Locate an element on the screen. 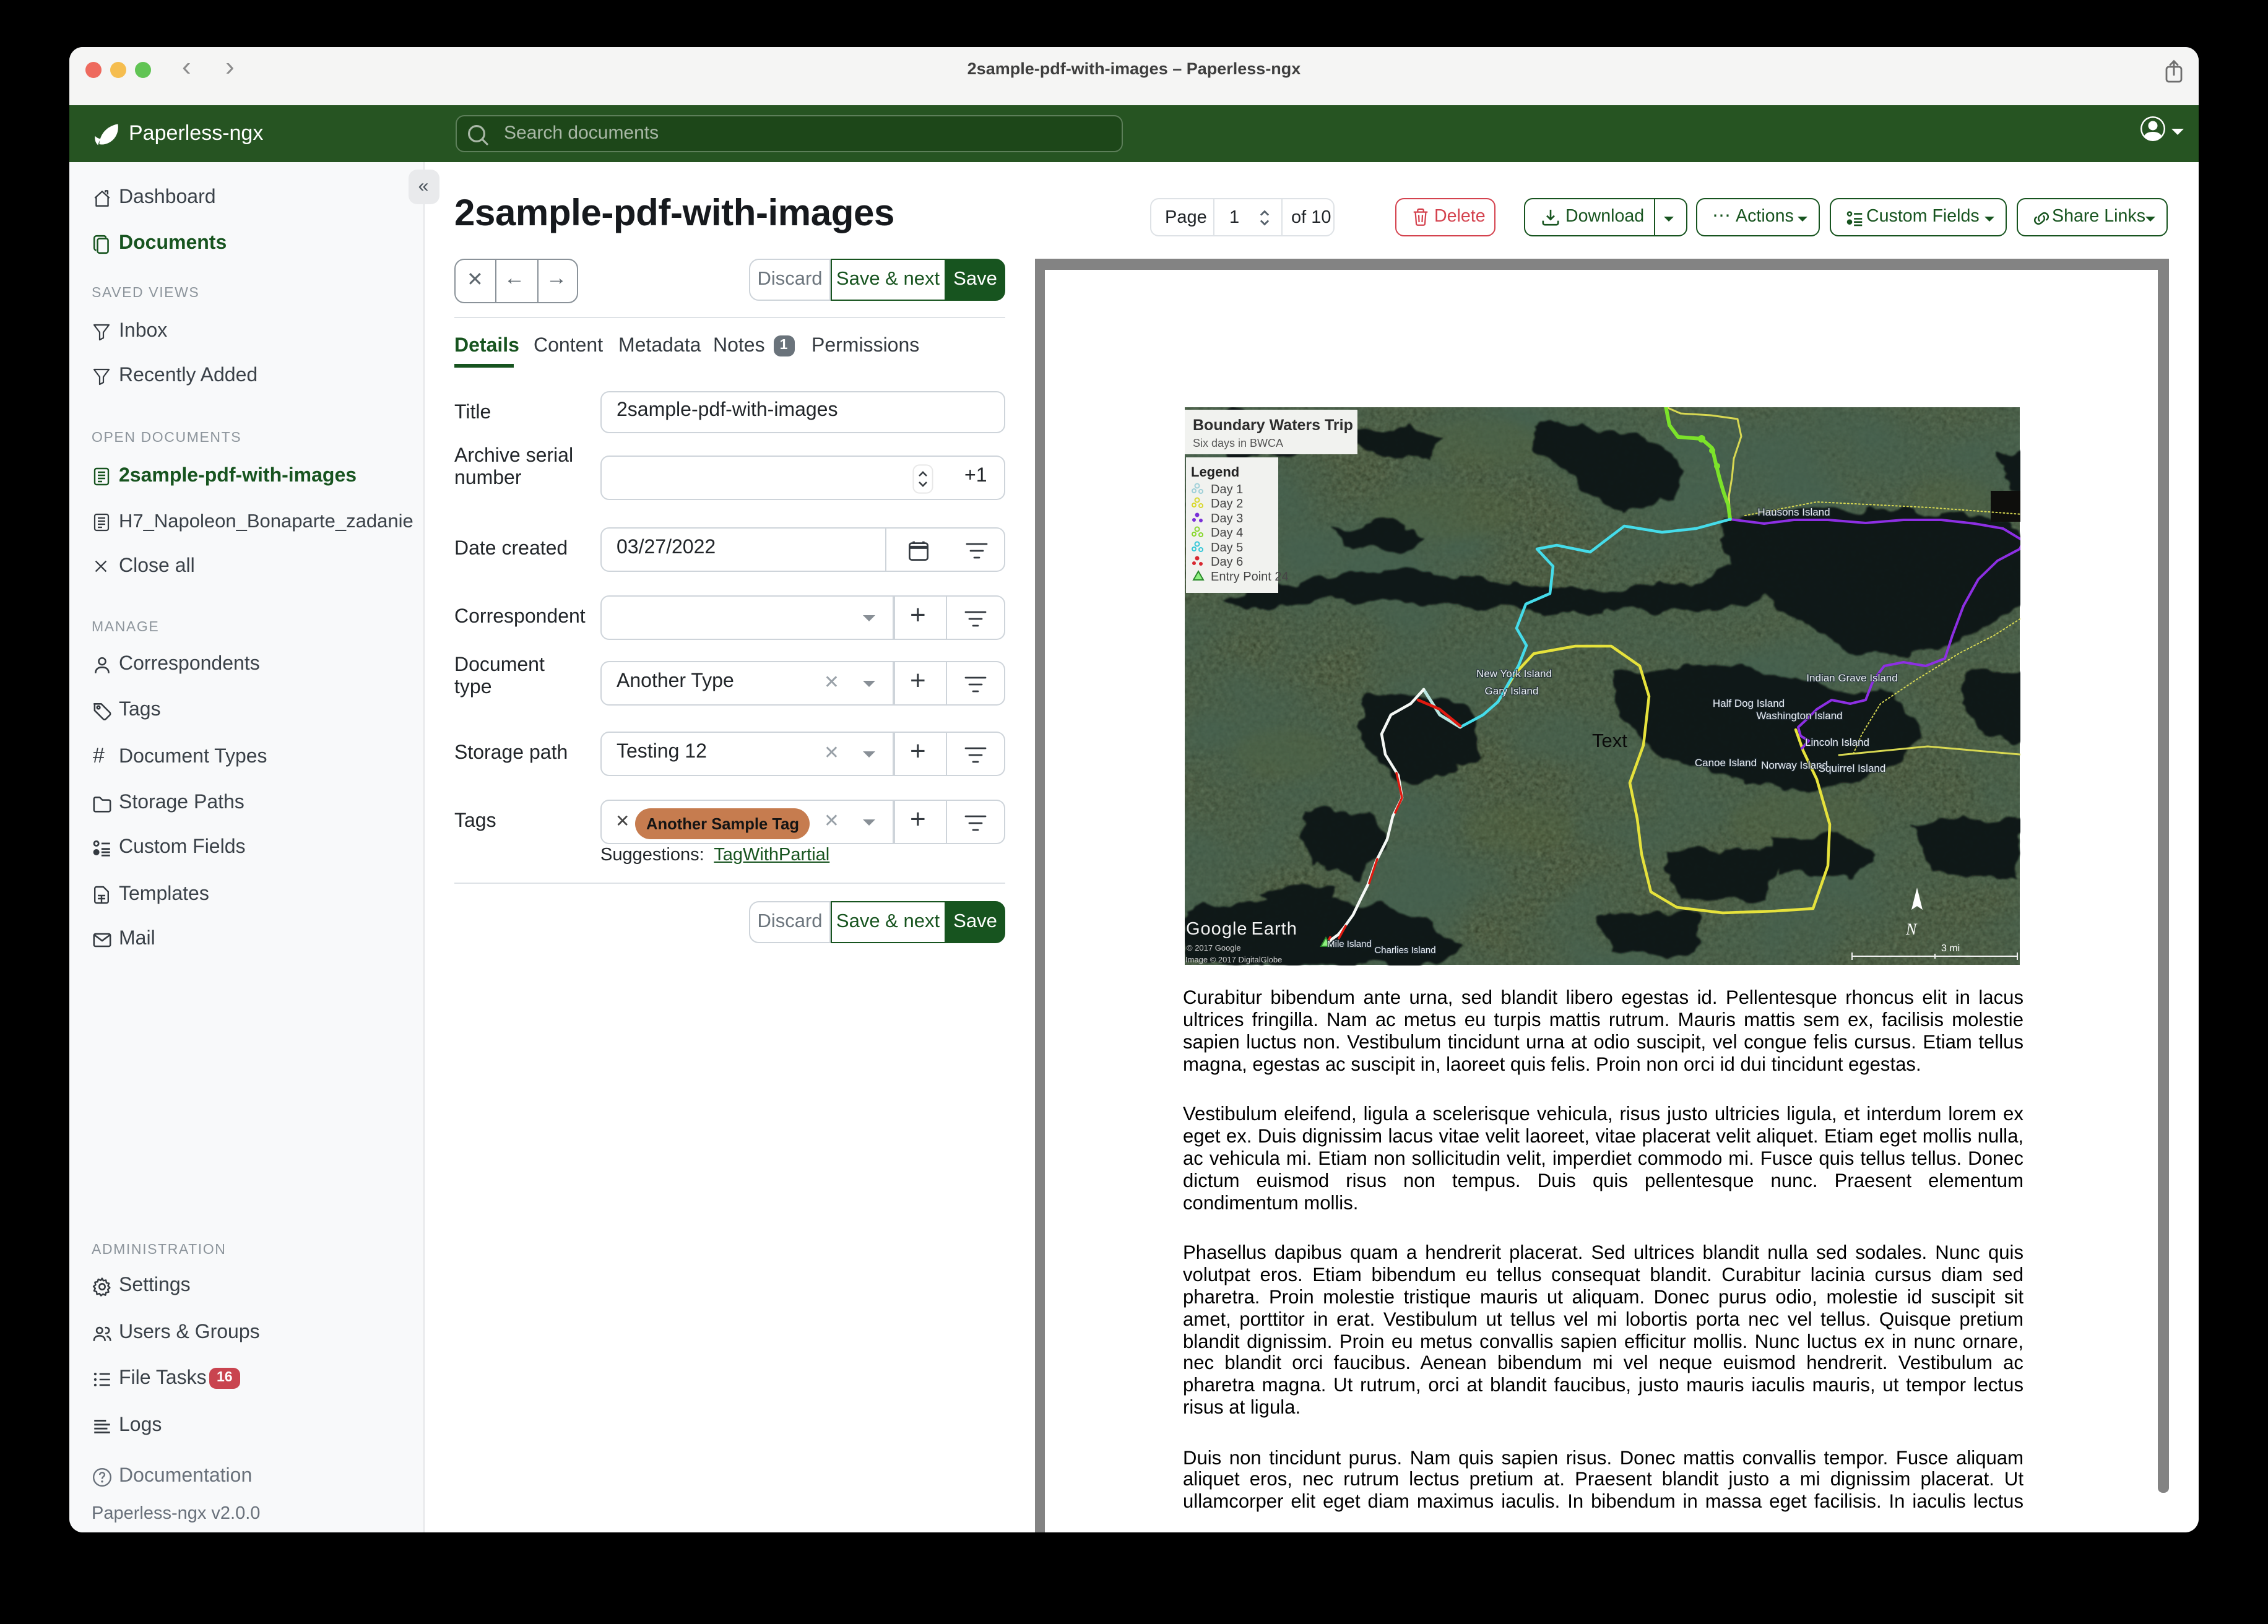  svg-text: Day 5 is located at coordinates (1227, 548).